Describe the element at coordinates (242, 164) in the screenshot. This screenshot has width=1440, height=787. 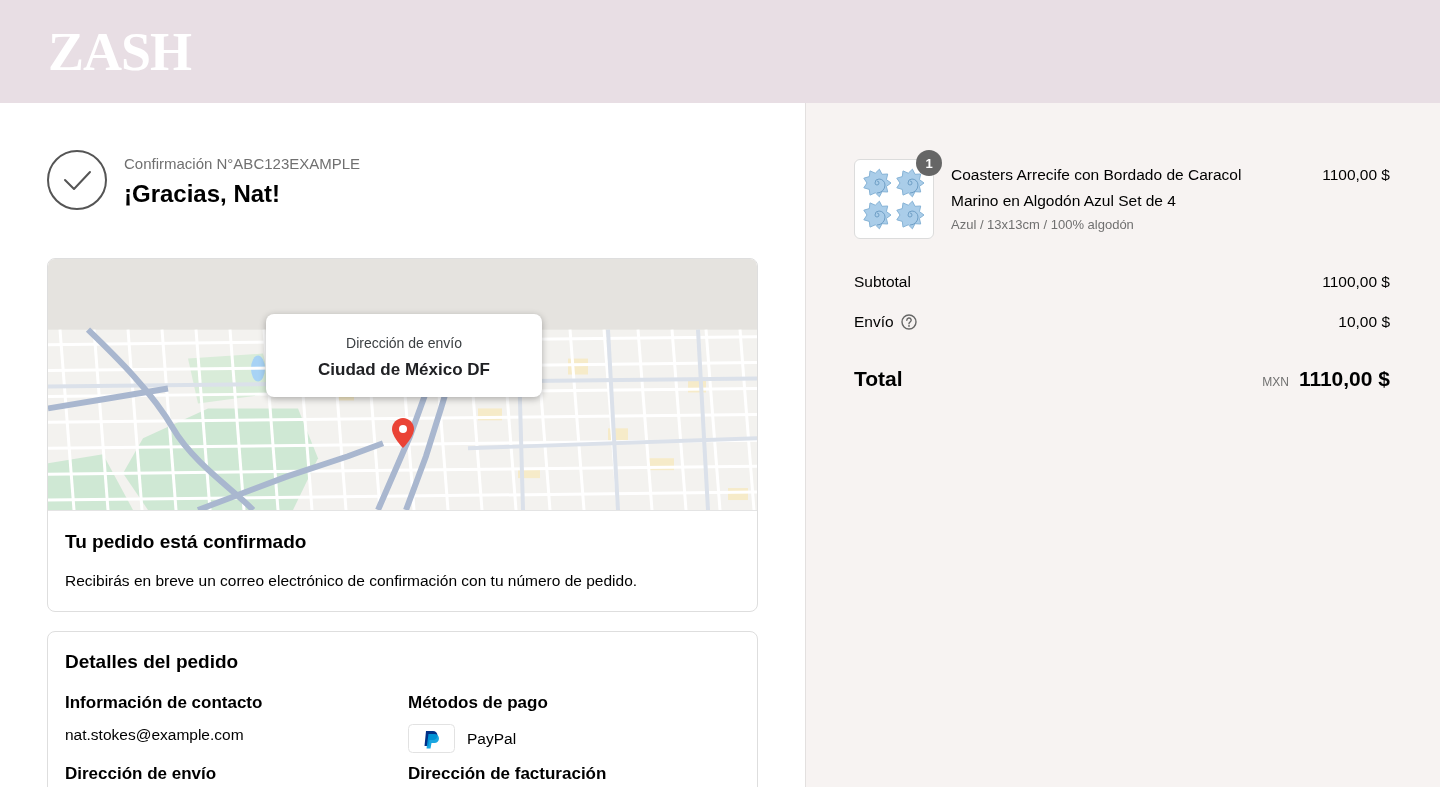
I see `confirmation-number: Confirmación N°ABC123EXAMPLE` at that location.